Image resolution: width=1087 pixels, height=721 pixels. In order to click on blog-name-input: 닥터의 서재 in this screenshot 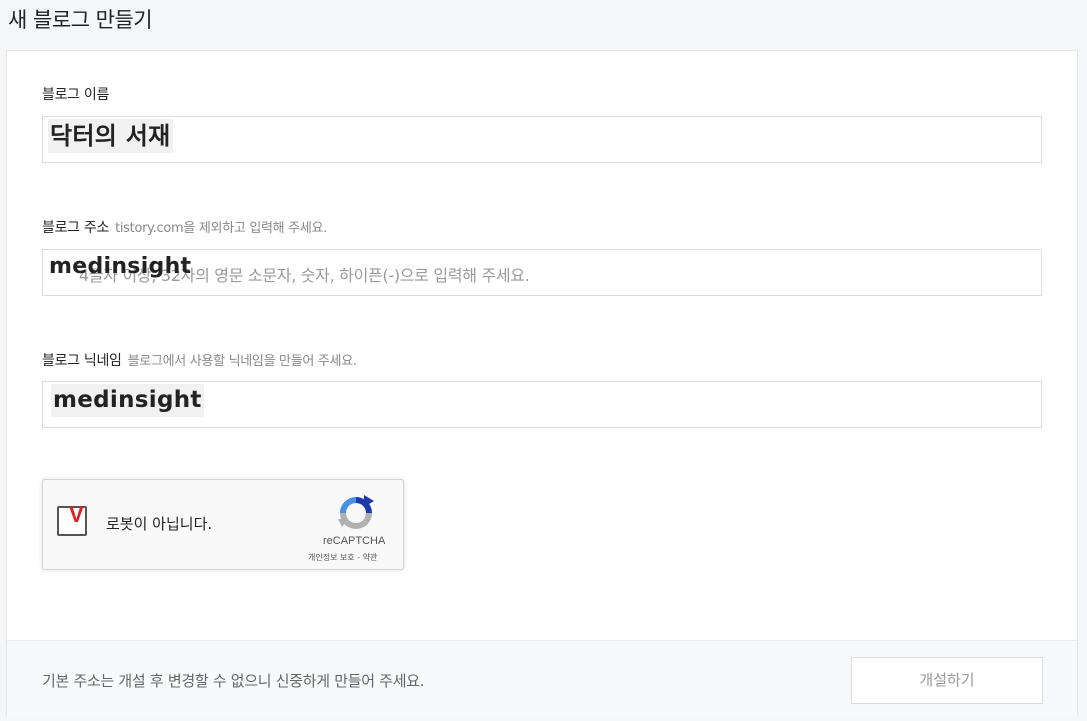, I will do `click(542, 139)`.